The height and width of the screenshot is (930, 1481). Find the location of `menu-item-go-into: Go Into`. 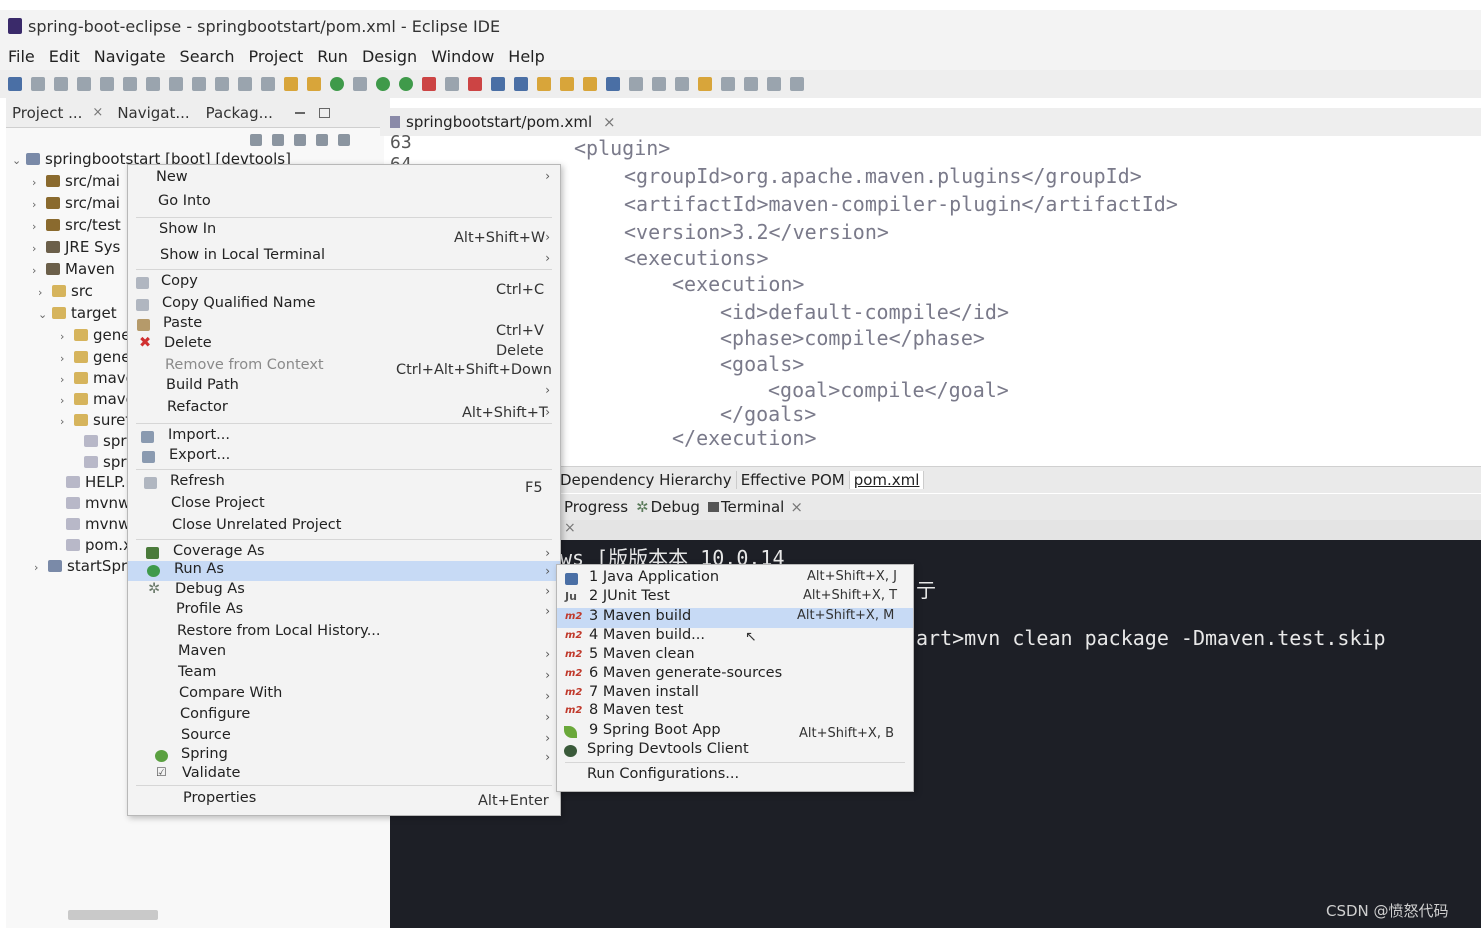

menu-item-go-into: Go Into is located at coordinates (344, 203).